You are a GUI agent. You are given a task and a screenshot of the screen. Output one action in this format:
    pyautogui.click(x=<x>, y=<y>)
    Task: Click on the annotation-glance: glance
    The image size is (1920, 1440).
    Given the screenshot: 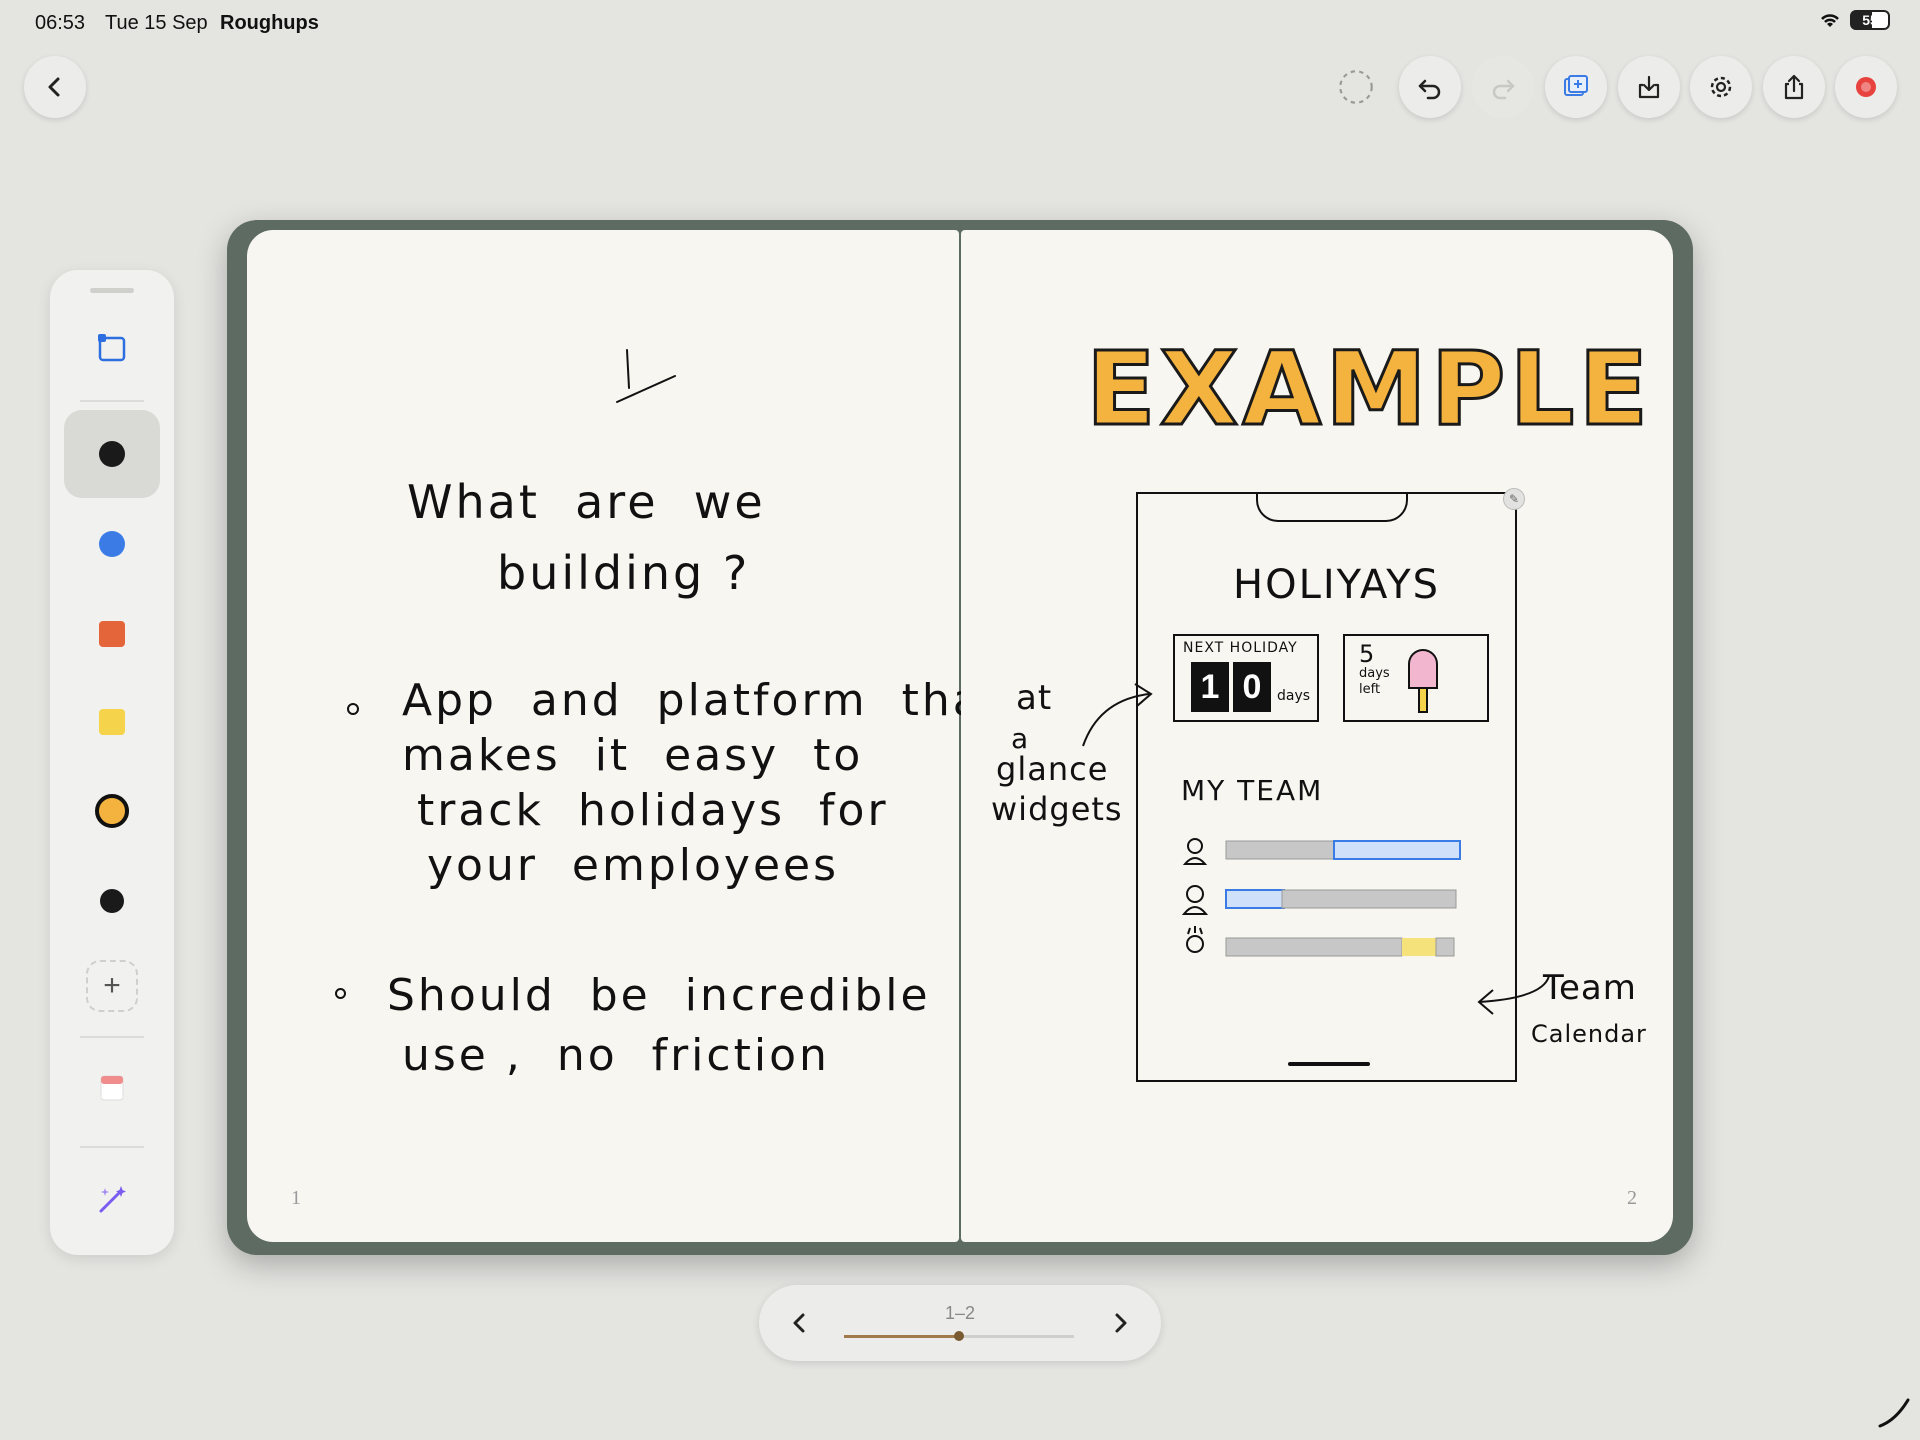 What is the action you would take?
    pyautogui.click(x=1052, y=769)
    